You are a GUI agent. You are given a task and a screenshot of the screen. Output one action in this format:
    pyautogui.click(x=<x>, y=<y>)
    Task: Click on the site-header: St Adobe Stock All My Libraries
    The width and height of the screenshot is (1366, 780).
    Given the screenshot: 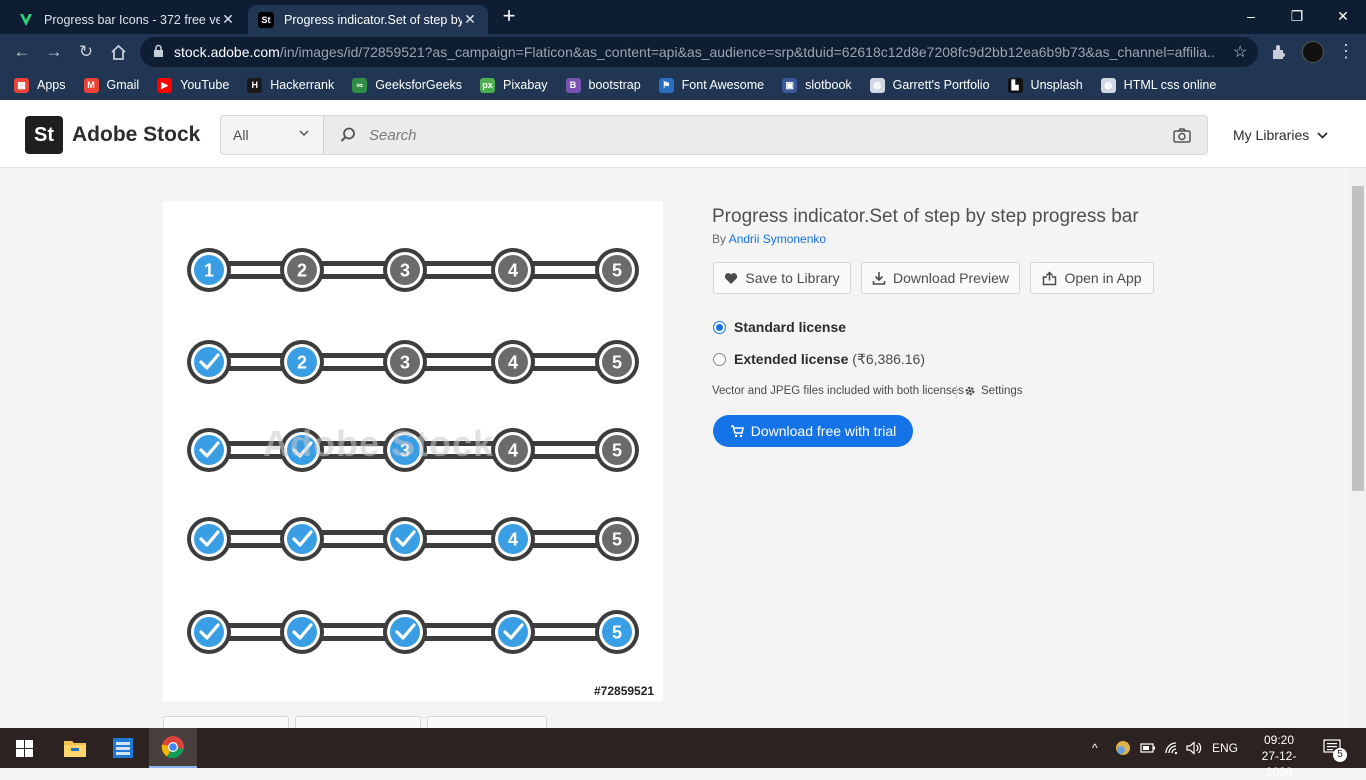 What is the action you would take?
    pyautogui.click(x=683, y=134)
    